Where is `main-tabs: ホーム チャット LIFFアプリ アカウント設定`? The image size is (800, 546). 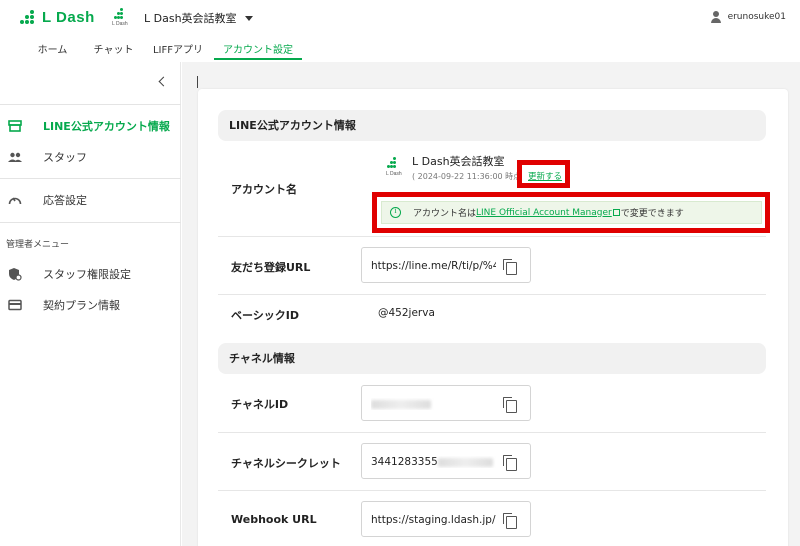 main-tabs: ホーム チャット LIFFアプリ アカウント設定 is located at coordinates (162, 50).